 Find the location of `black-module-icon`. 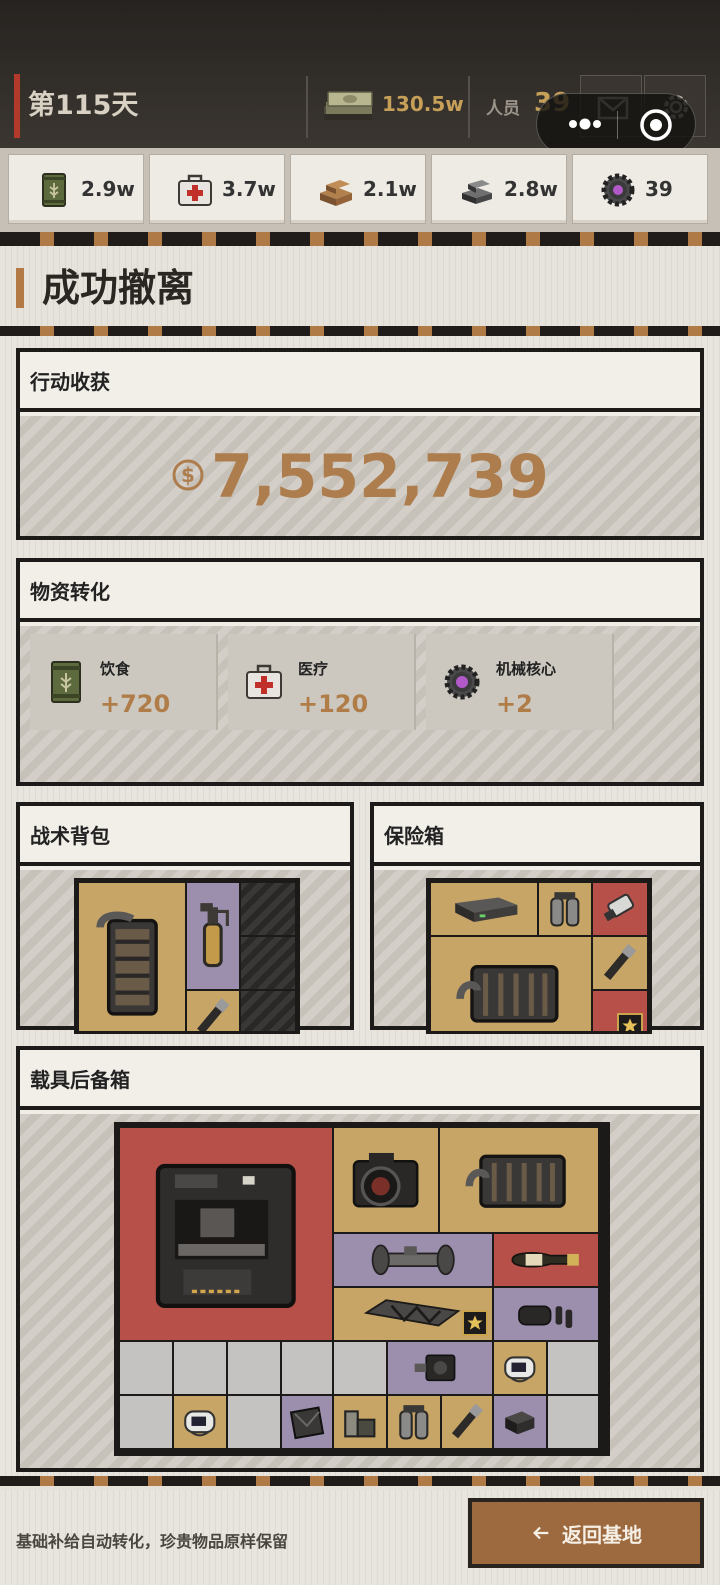

black-module-icon is located at coordinates (520, 1423).